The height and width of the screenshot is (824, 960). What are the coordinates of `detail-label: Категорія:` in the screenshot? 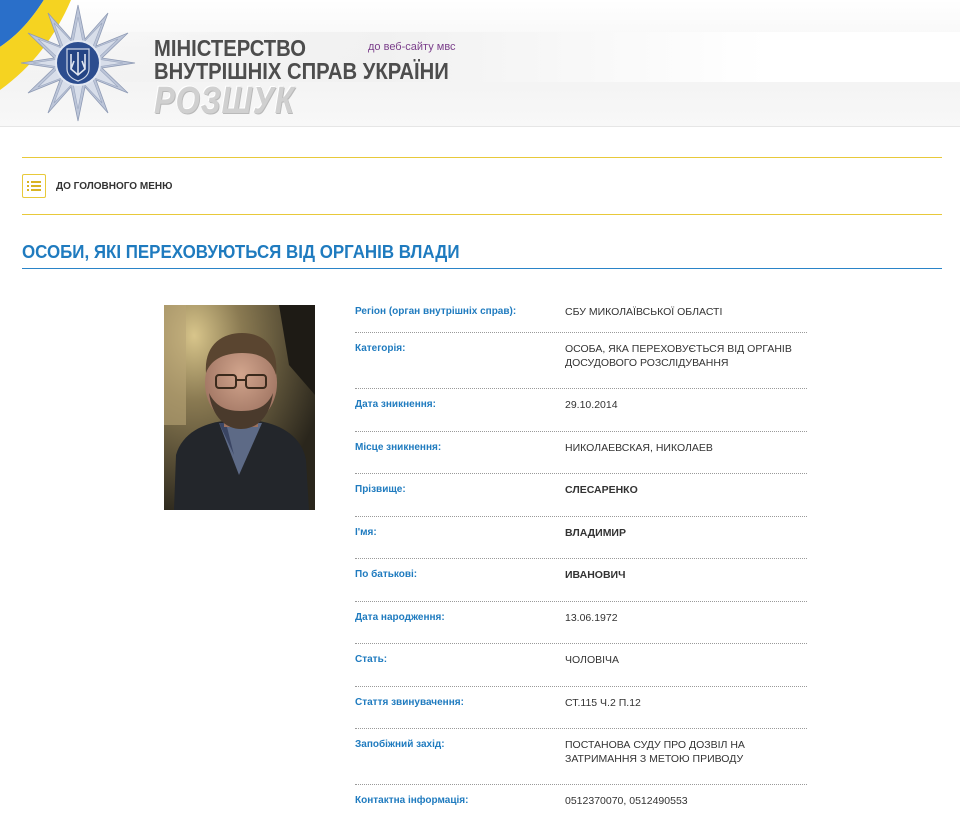 It's located at (380, 348).